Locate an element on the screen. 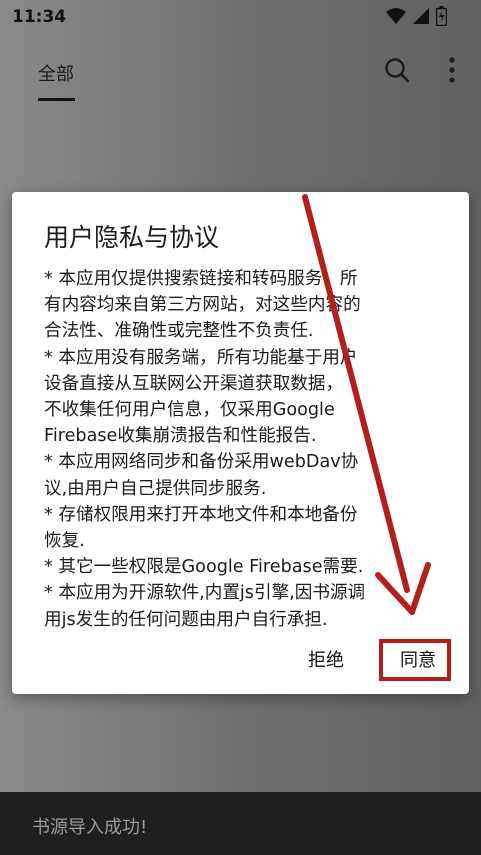 This screenshot has width=481, height=855. signal-icon is located at coordinates (421, 16).